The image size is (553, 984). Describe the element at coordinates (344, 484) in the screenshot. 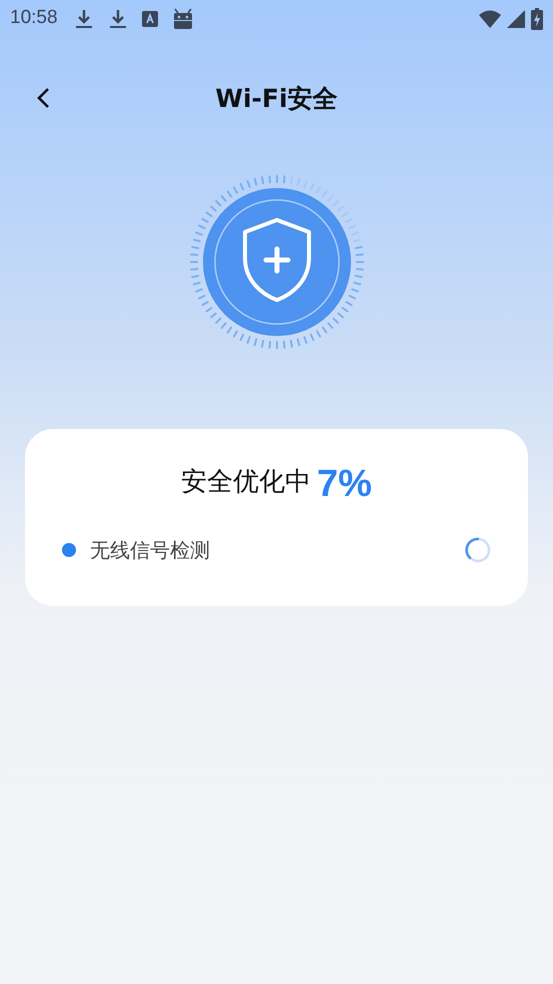

I see `progress-percent: 7%` at that location.